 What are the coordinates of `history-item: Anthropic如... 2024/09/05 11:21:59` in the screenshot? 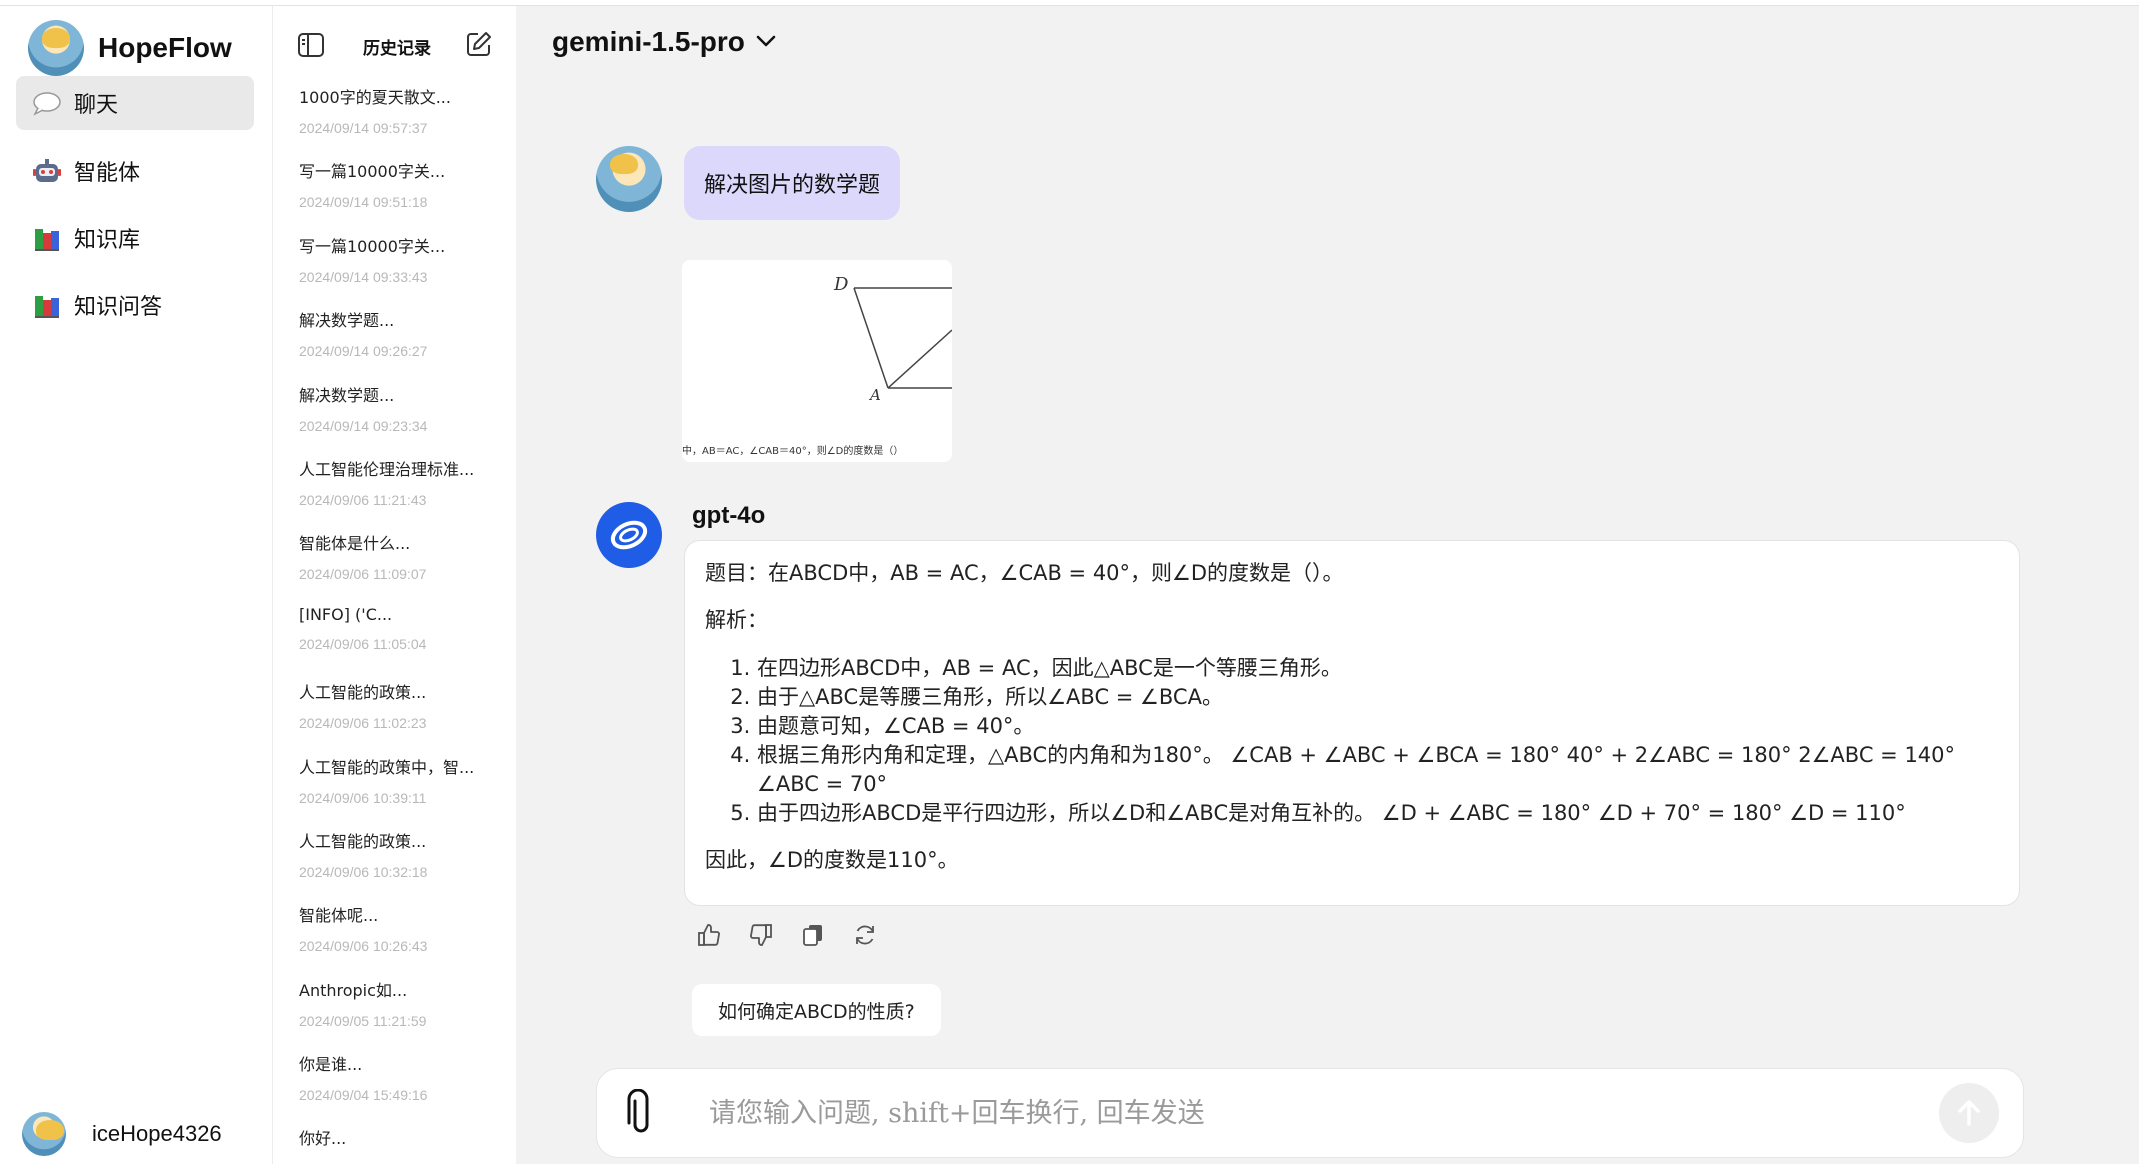 It's located at (404, 1014).